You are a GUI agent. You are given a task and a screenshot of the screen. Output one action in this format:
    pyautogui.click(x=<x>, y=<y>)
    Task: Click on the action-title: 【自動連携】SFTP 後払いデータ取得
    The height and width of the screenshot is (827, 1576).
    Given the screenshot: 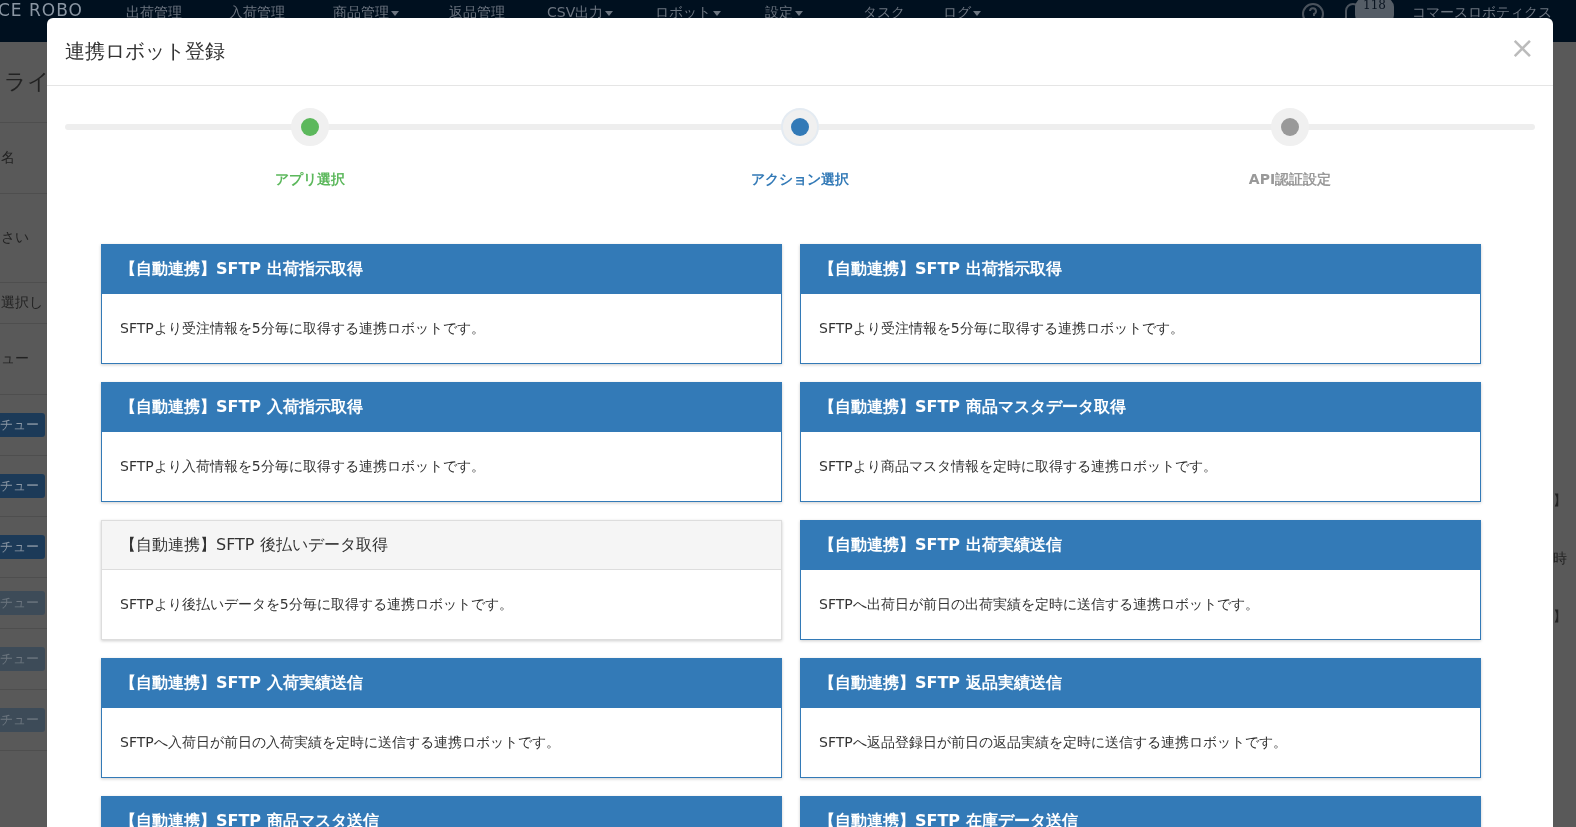 What is the action you would take?
    pyautogui.click(x=441, y=545)
    